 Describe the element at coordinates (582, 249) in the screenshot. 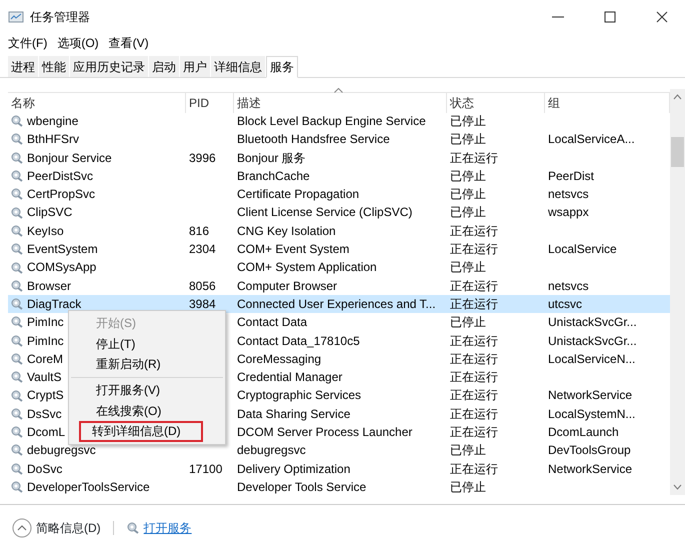

I see `group-cell-text: LocalService` at that location.